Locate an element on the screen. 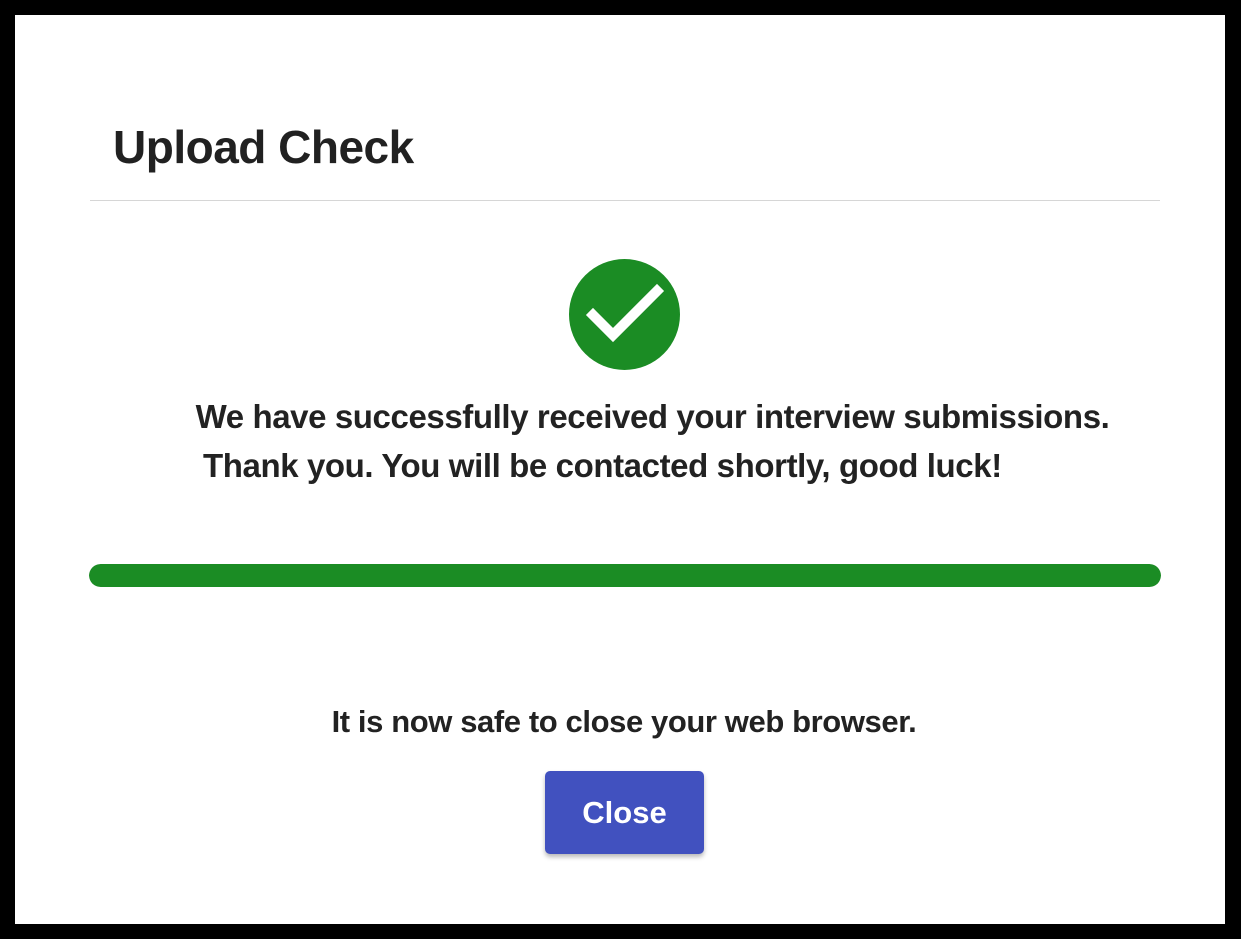  upload-progress-bar is located at coordinates (625, 575).